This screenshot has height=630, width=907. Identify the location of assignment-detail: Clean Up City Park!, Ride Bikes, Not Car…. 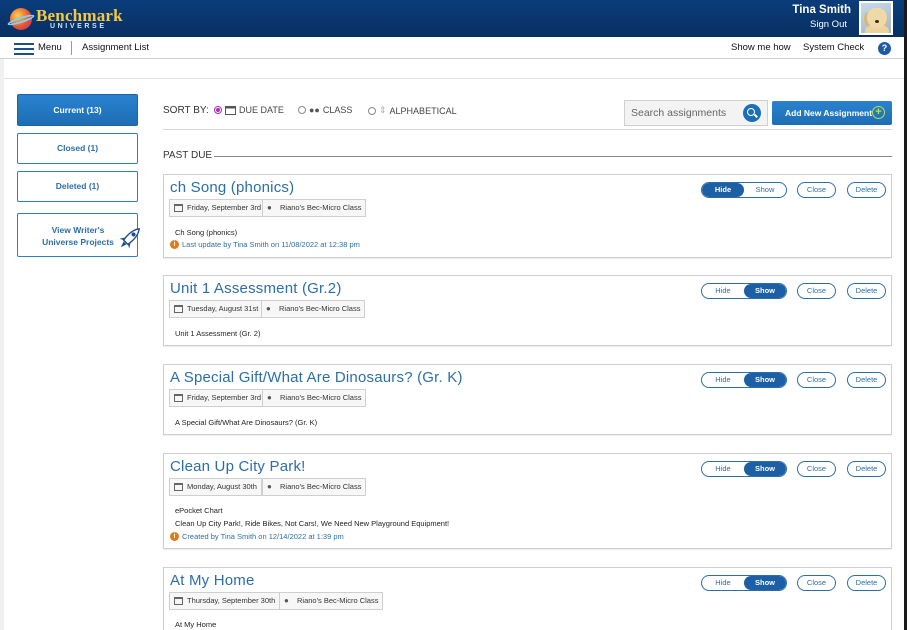
(312, 523).